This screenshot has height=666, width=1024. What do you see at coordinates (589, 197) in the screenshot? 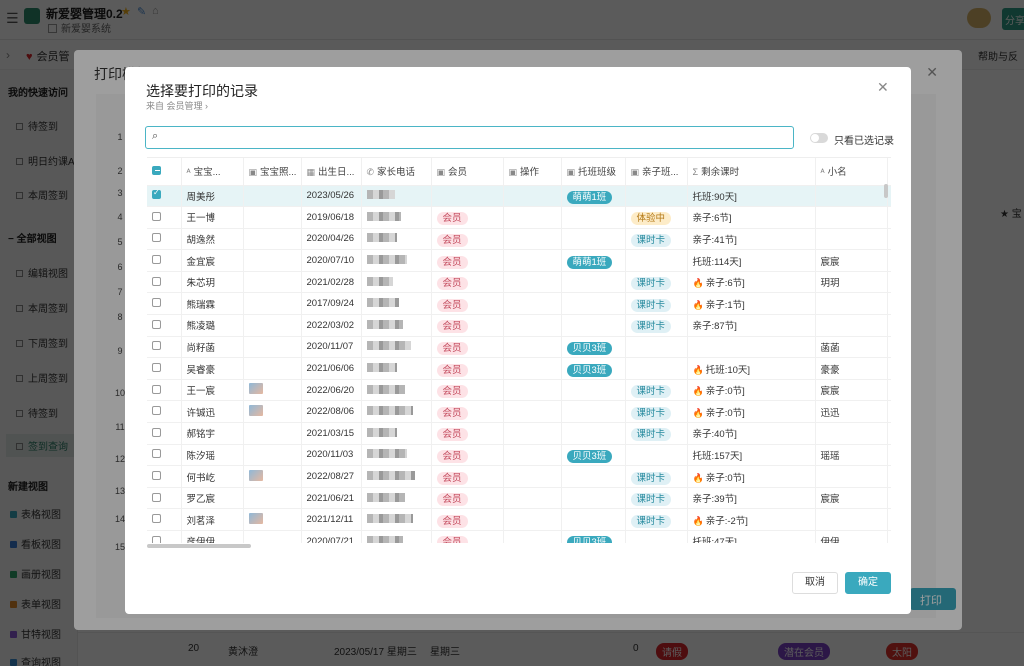
I see `class-tag: 萌萌1班` at bounding box center [589, 197].